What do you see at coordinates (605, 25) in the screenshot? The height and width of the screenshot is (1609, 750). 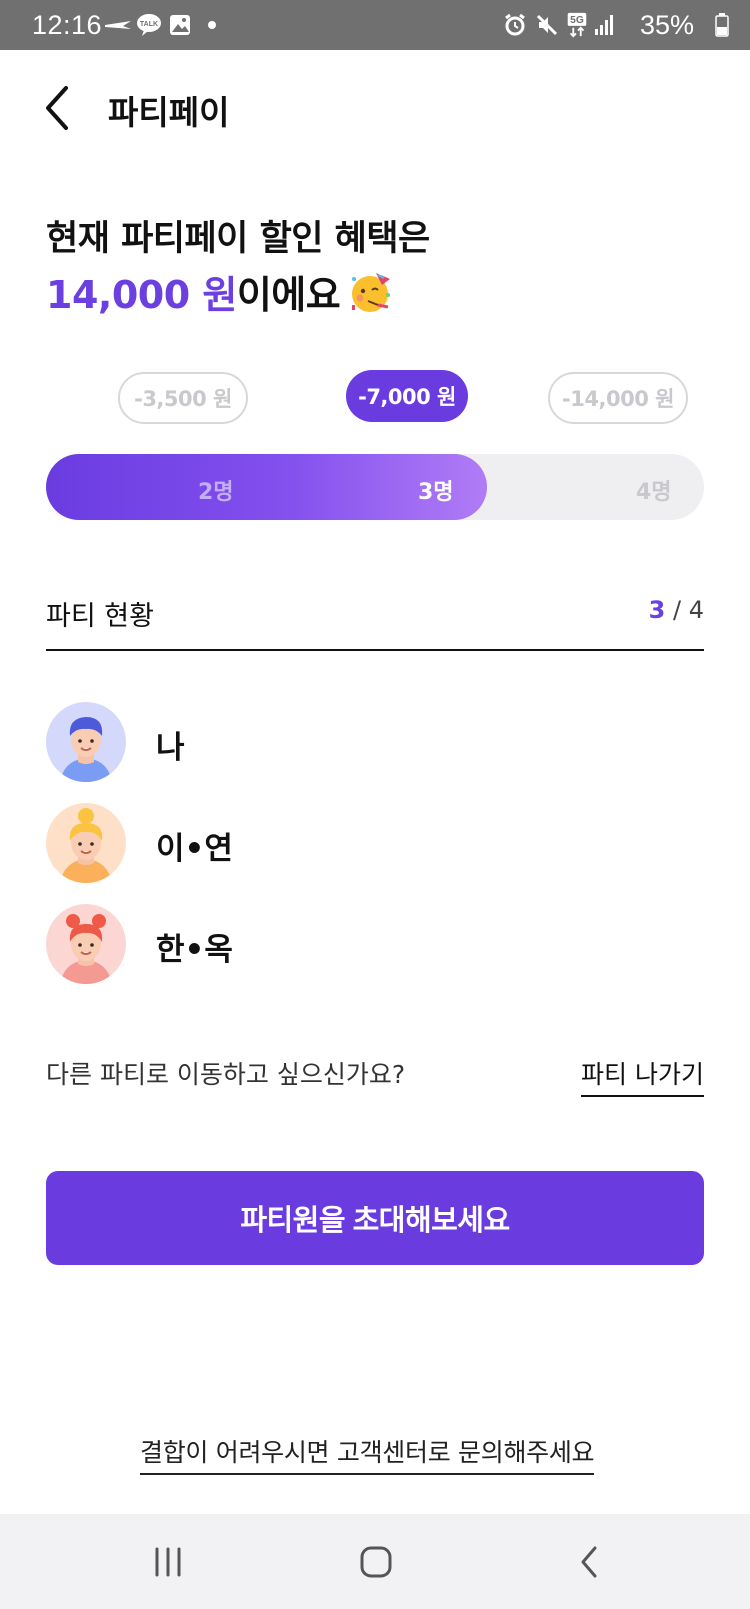 I see `signal-icon` at bounding box center [605, 25].